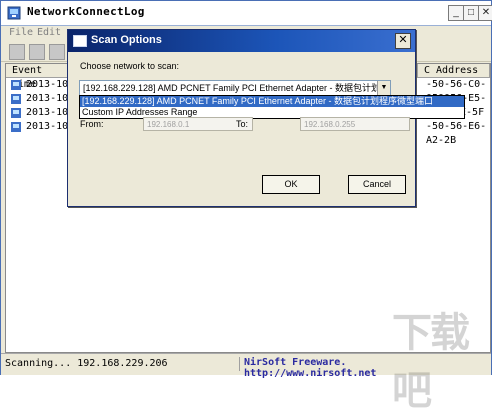  Describe the element at coordinates (21, 32) in the screenshot. I see `menu-file: File` at that location.